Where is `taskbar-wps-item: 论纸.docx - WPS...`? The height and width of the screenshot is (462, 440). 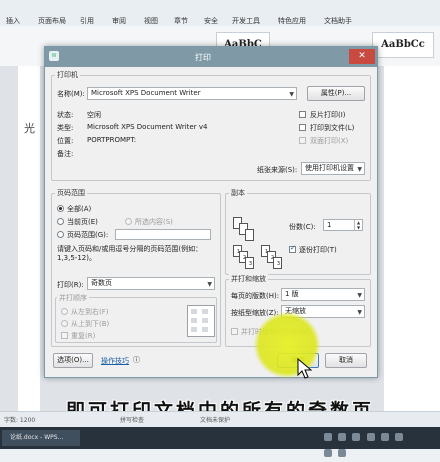
taskbar-wps-item: 论纸.docx - WPS... is located at coordinates (41, 438).